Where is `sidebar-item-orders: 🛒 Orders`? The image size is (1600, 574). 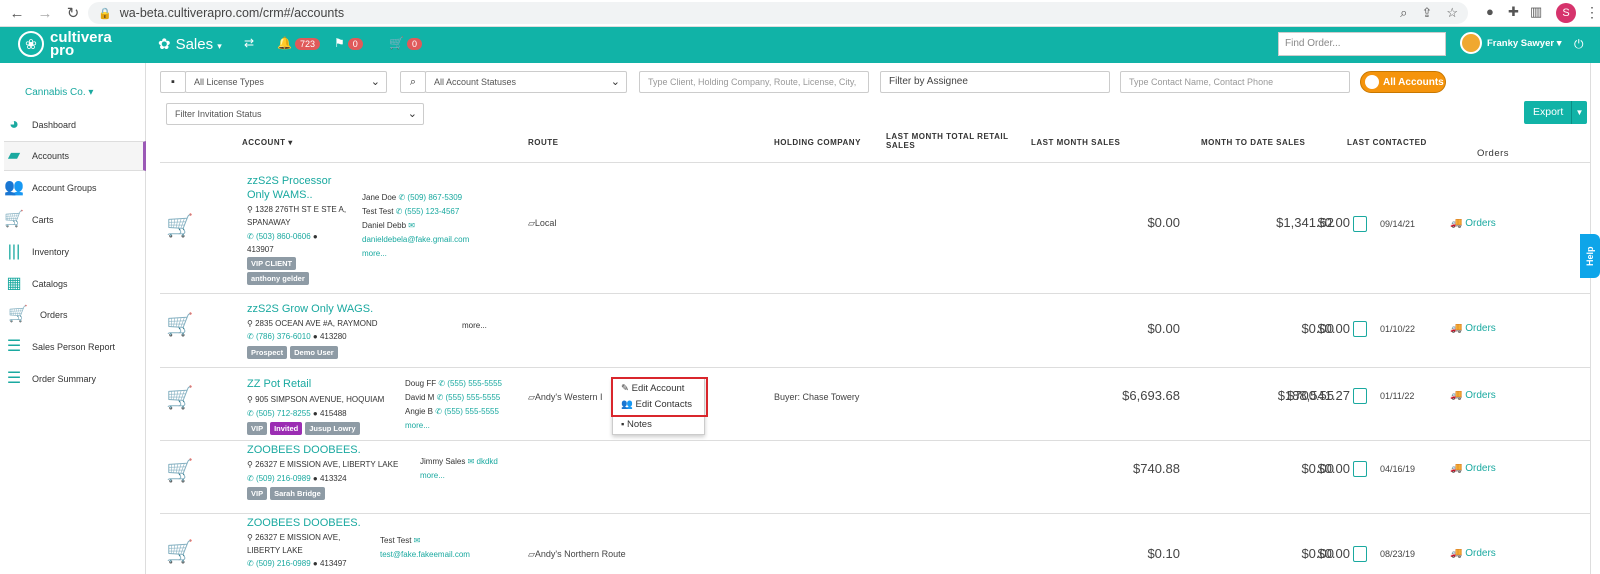
sidebar-item-orders: 🛒 Orders is located at coordinates (75, 315).